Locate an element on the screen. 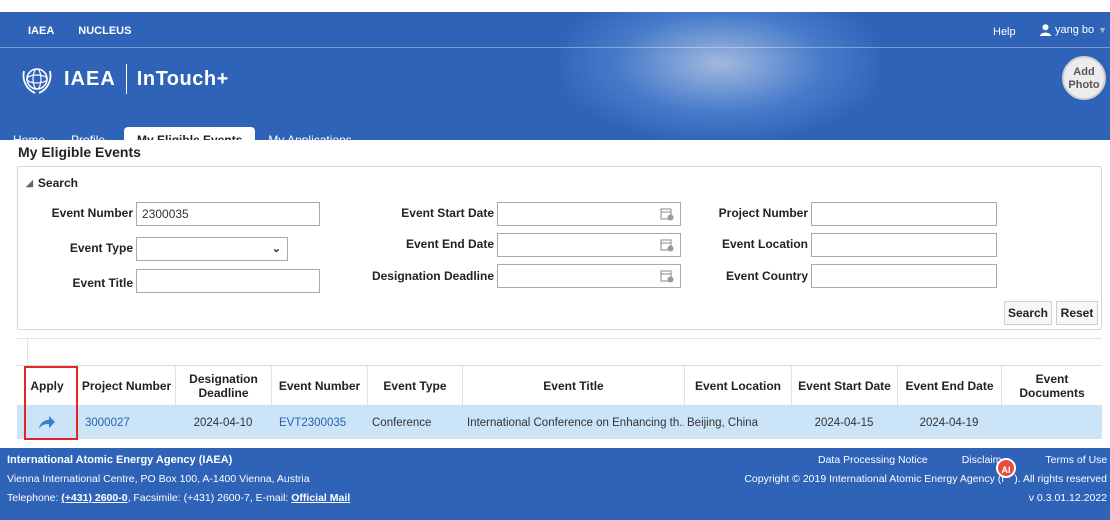 The height and width of the screenshot is (520, 1110). column-header-project-number: Project Number is located at coordinates (126, 386).